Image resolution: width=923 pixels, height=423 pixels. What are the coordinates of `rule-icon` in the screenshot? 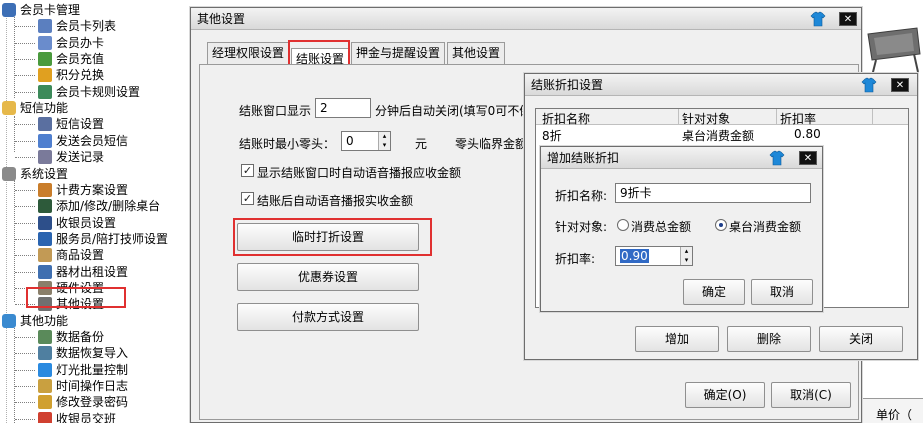 It's located at (45, 92).